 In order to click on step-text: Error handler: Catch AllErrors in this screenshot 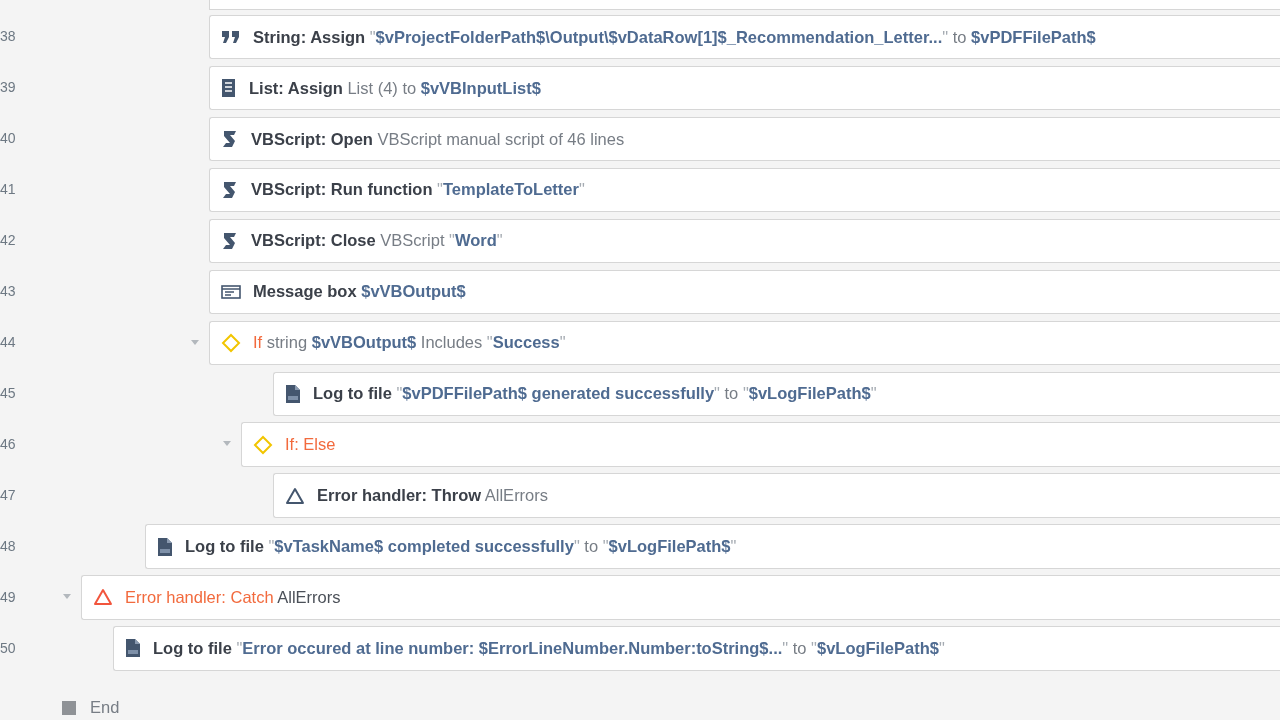, I will do `click(233, 598)`.